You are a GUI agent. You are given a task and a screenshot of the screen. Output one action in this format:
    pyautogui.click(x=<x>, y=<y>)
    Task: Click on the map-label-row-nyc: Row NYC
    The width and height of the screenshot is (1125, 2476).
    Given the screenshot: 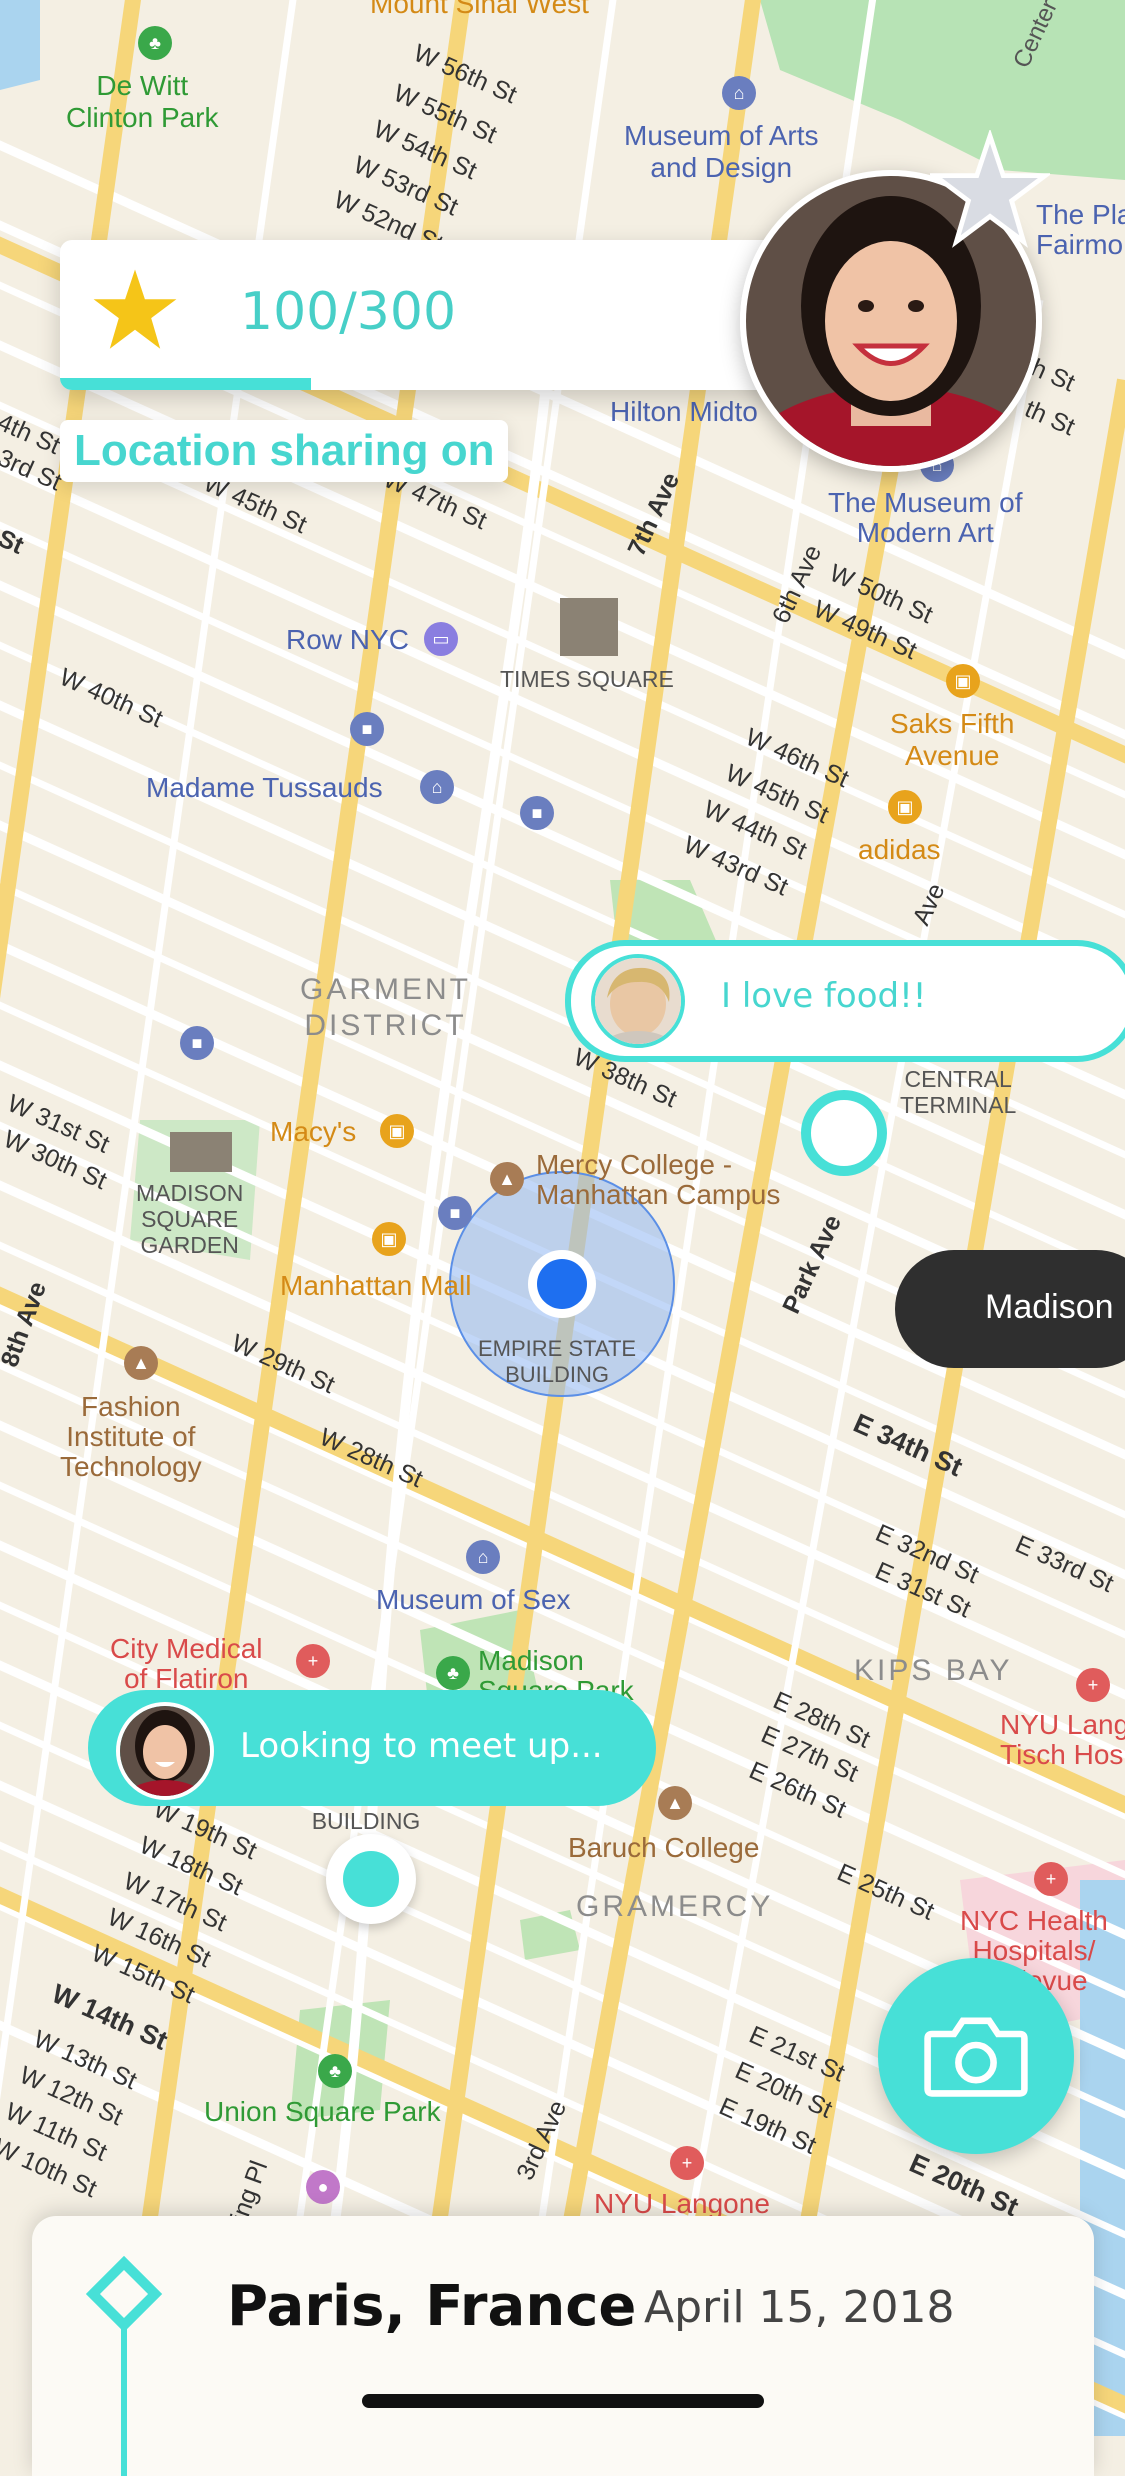 What is the action you would take?
    pyautogui.click(x=347, y=639)
    